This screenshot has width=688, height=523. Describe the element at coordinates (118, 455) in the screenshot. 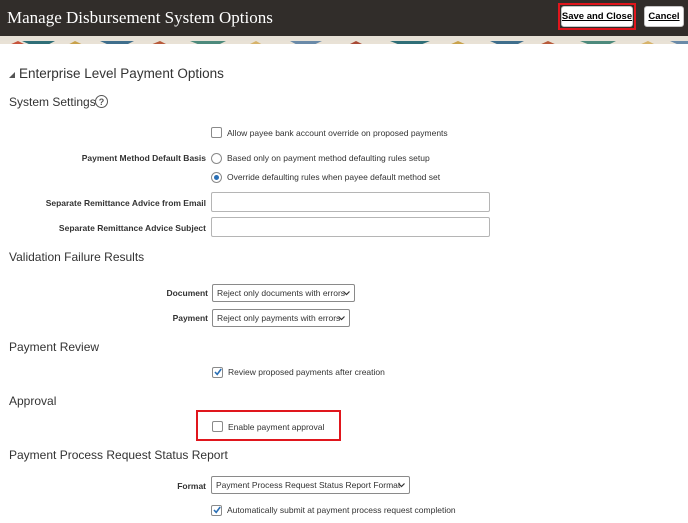

I see `section-title-status-report: Payment Process Request Status Report` at that location.